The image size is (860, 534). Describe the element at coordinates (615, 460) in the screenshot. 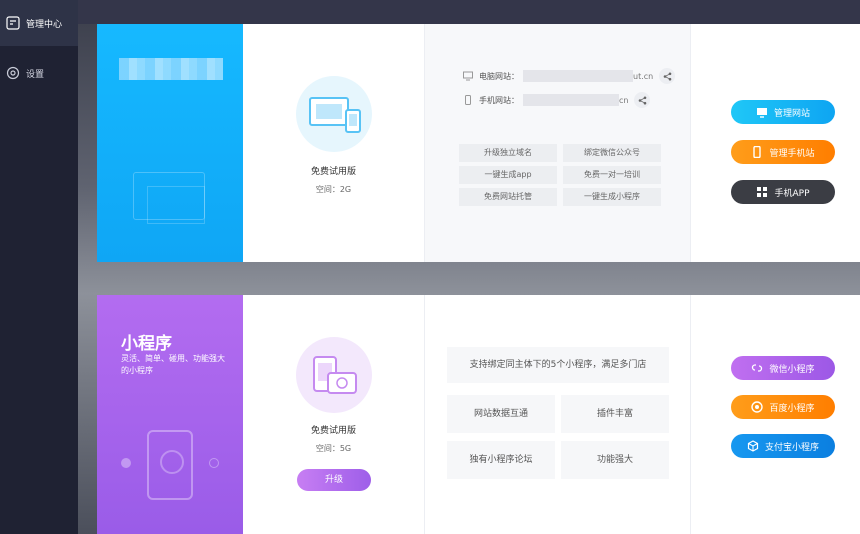

I see `feature-cell: 功能强大` at that location.